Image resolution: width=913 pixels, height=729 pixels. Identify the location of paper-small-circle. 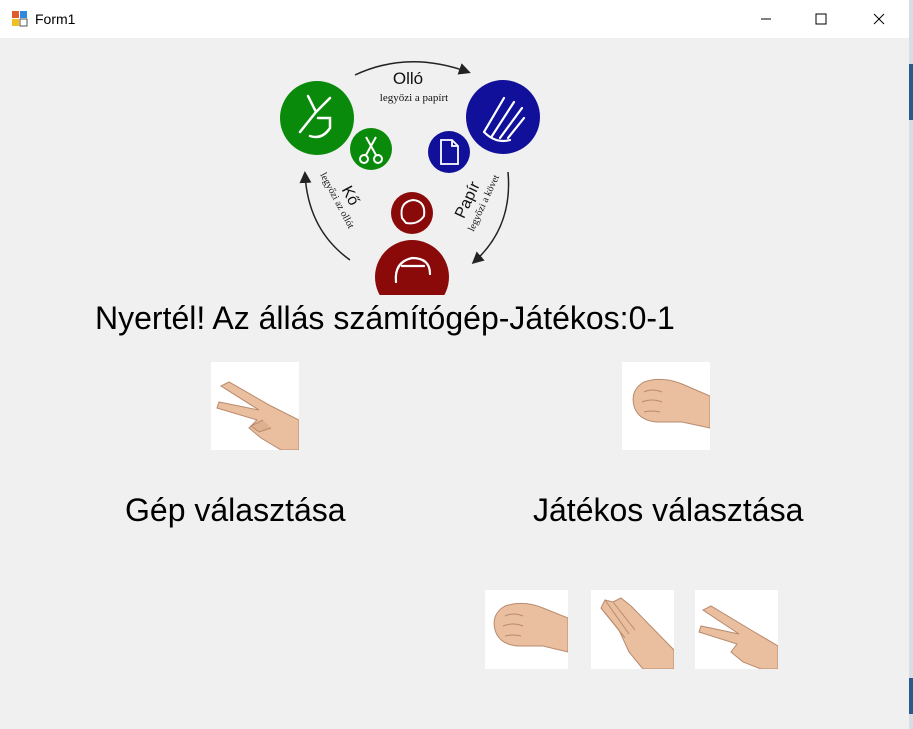
(449, 152).